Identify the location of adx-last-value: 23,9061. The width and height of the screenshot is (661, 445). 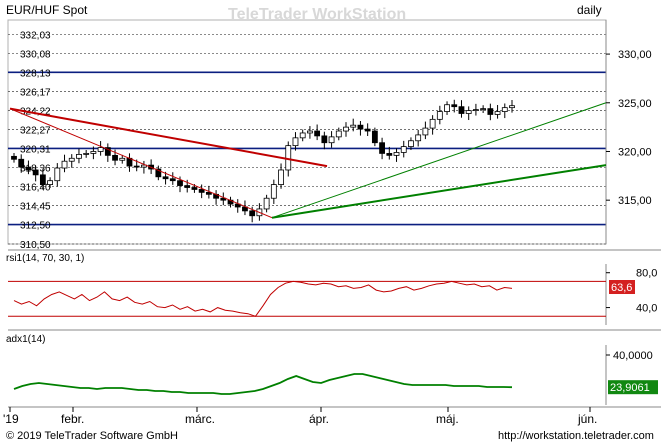
(630, 388).